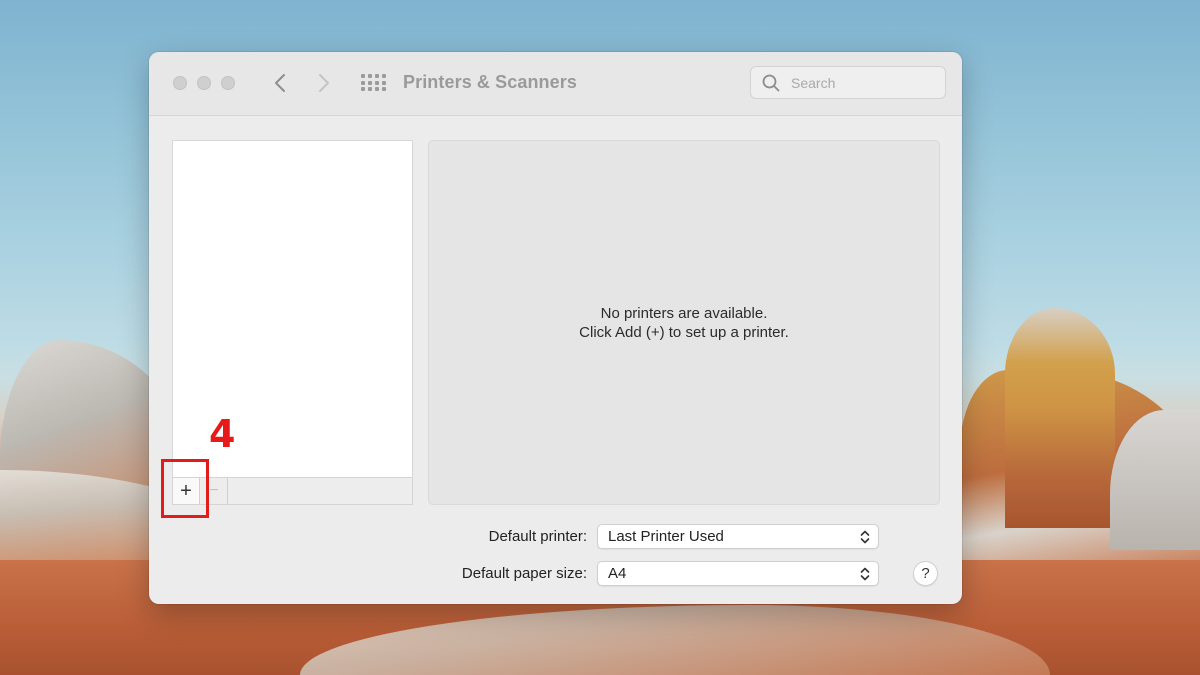  Describe the element at coordinates (222, 434) in the screenshot. I see `step-number-annotation: 4` at that location.